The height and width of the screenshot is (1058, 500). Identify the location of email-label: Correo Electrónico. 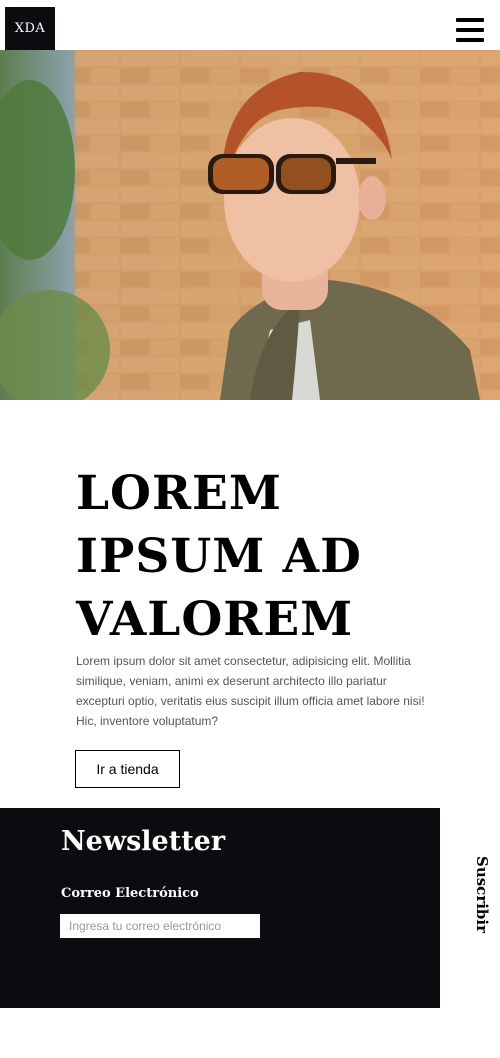
(130, 893).